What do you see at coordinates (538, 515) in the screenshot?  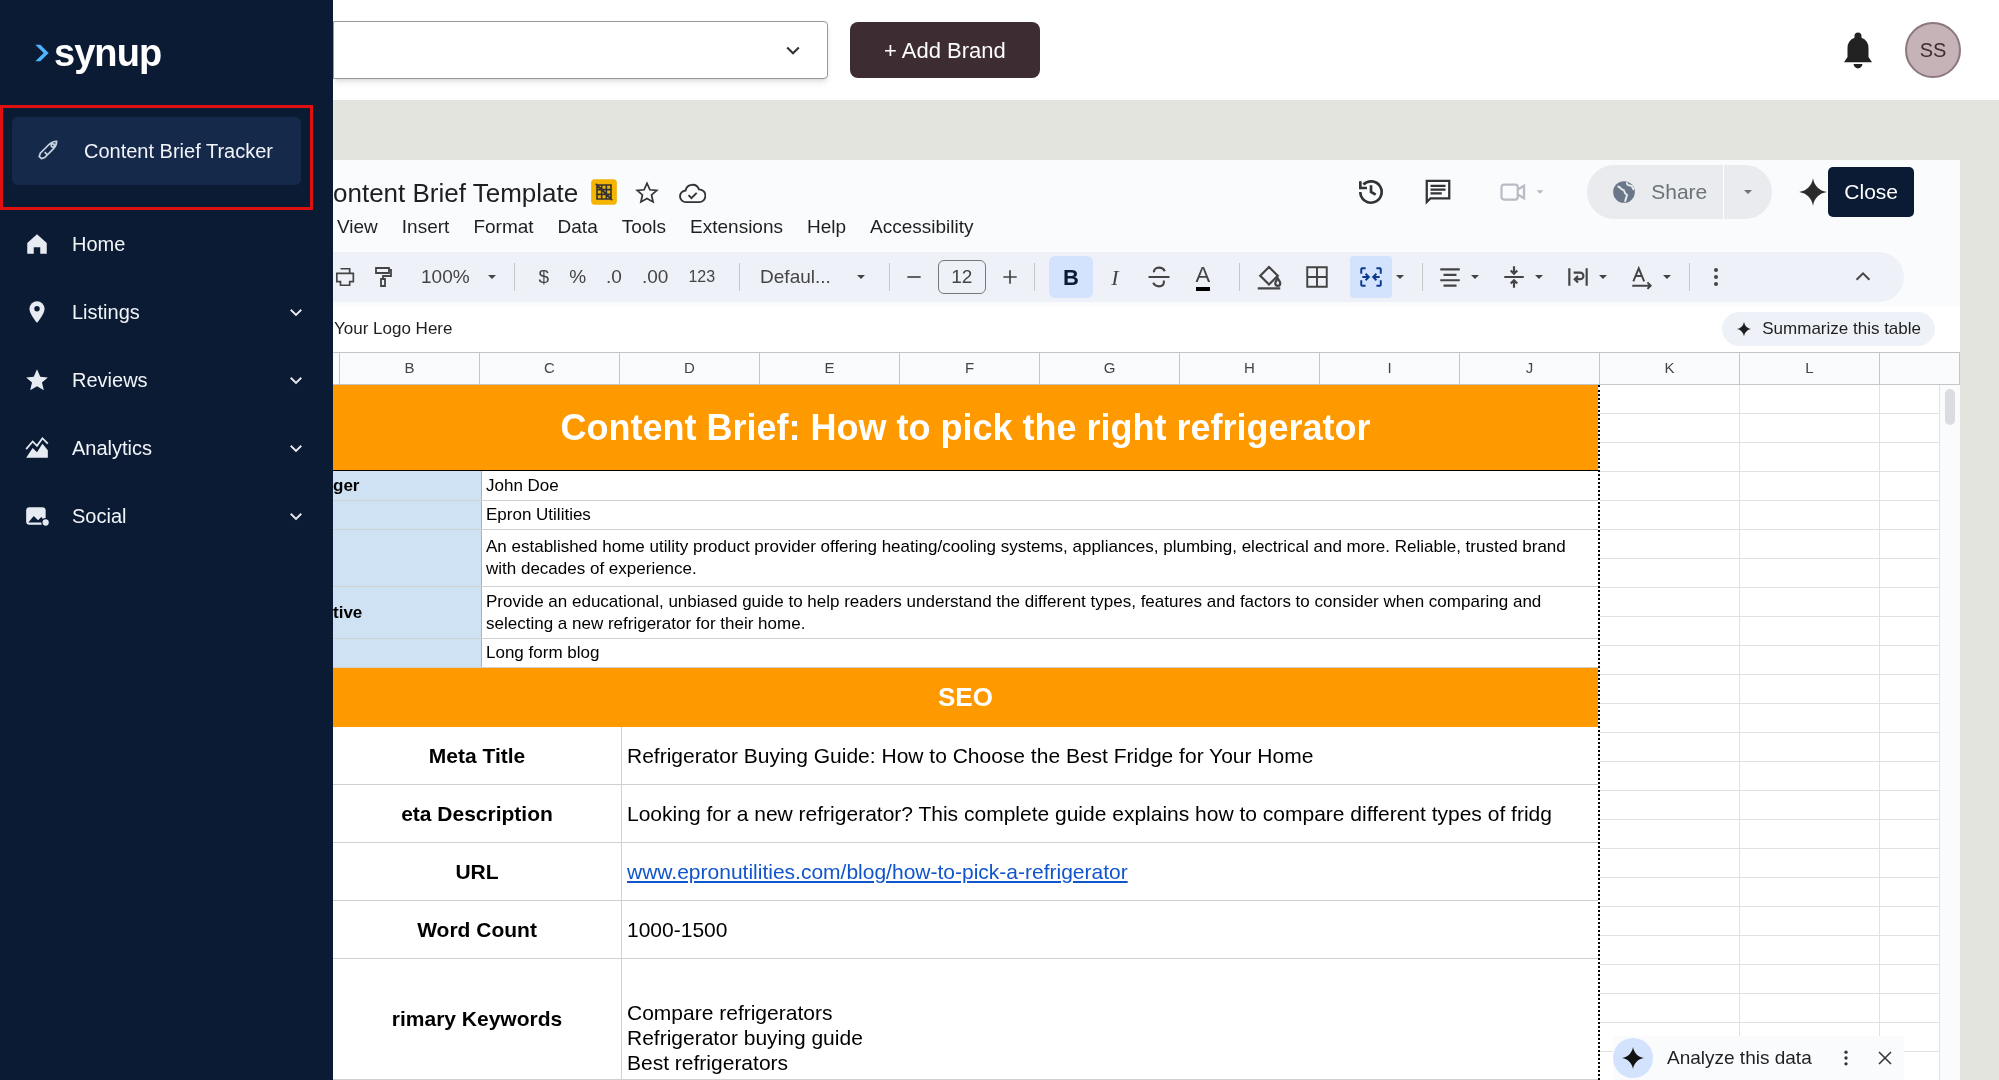 I see `table-cell-text: Epron Utilities` at bounding box center [538, 515].